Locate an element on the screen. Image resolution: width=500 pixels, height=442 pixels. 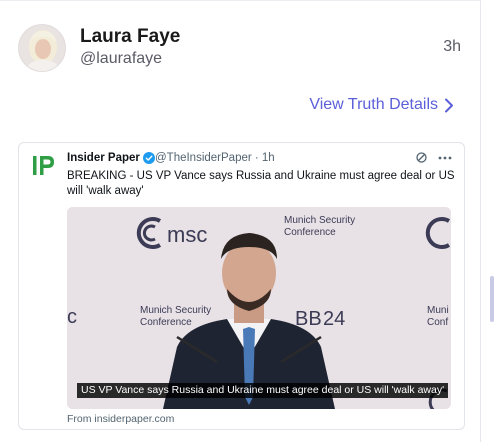
avatar-image is located at coordinates (42, 48).